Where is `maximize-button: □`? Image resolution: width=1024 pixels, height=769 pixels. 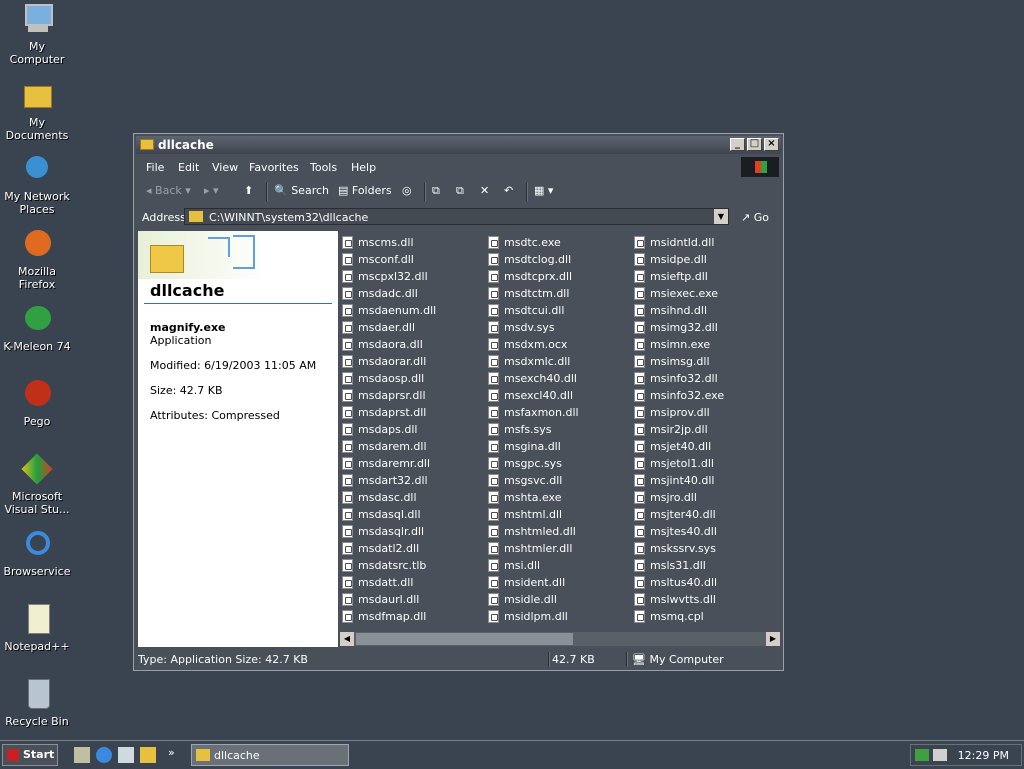
maximize-button: □ is located at coordinates (754, 144).